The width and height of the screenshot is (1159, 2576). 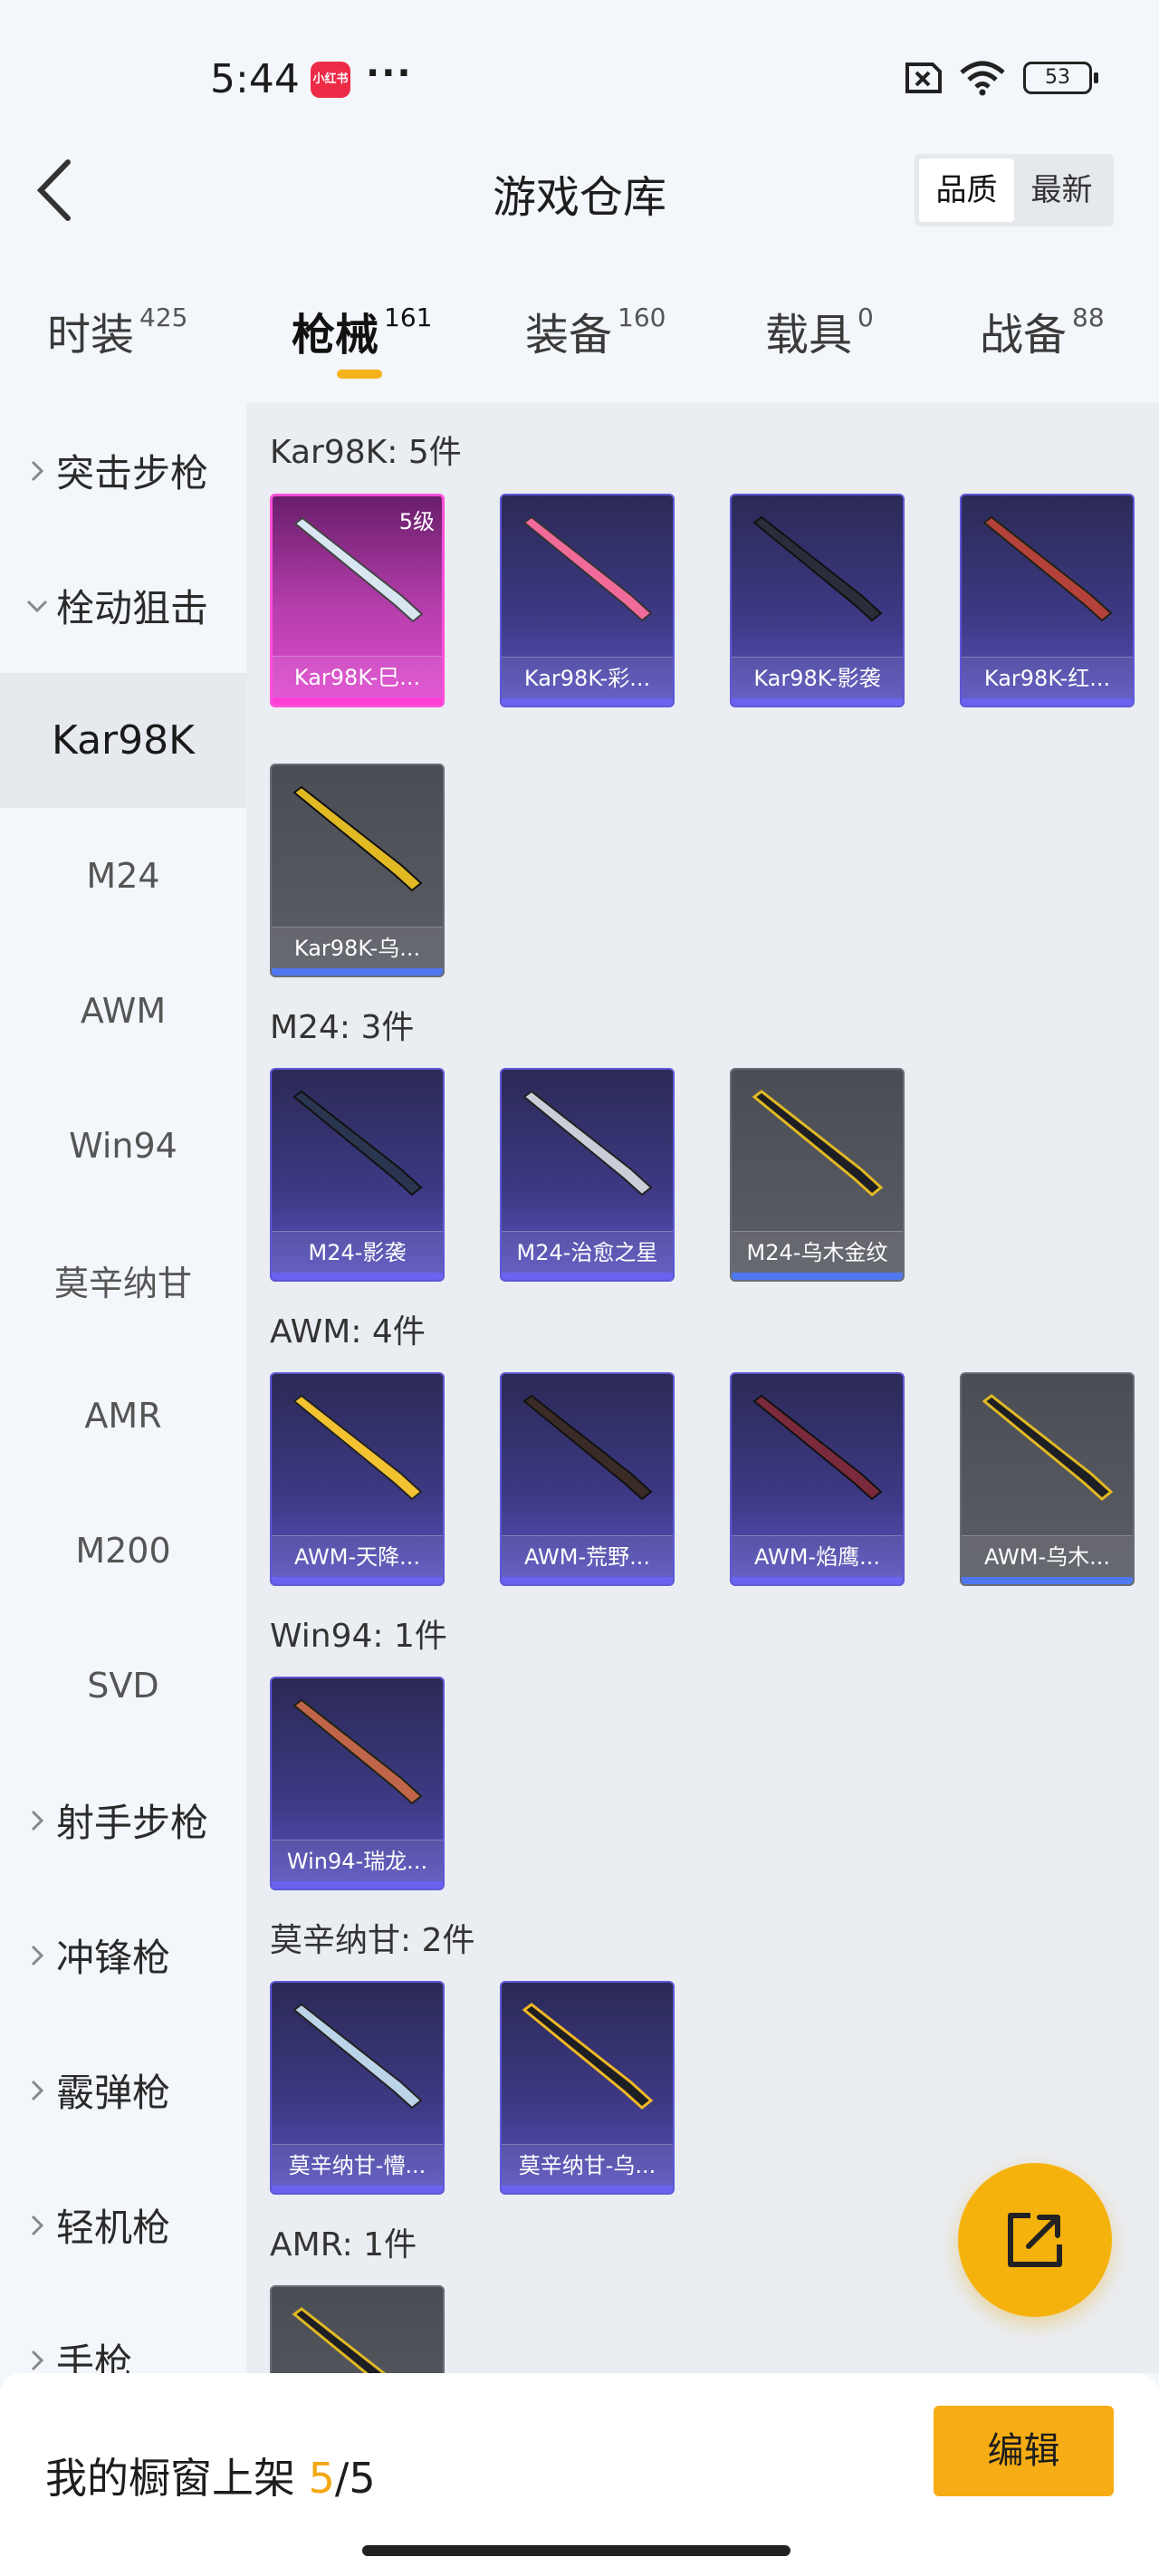 What do you see at coordinates (123, 2332) in the screenshot?
I see `sidebar-group-pistol: 手枪` at bounding box center [123, 2332].